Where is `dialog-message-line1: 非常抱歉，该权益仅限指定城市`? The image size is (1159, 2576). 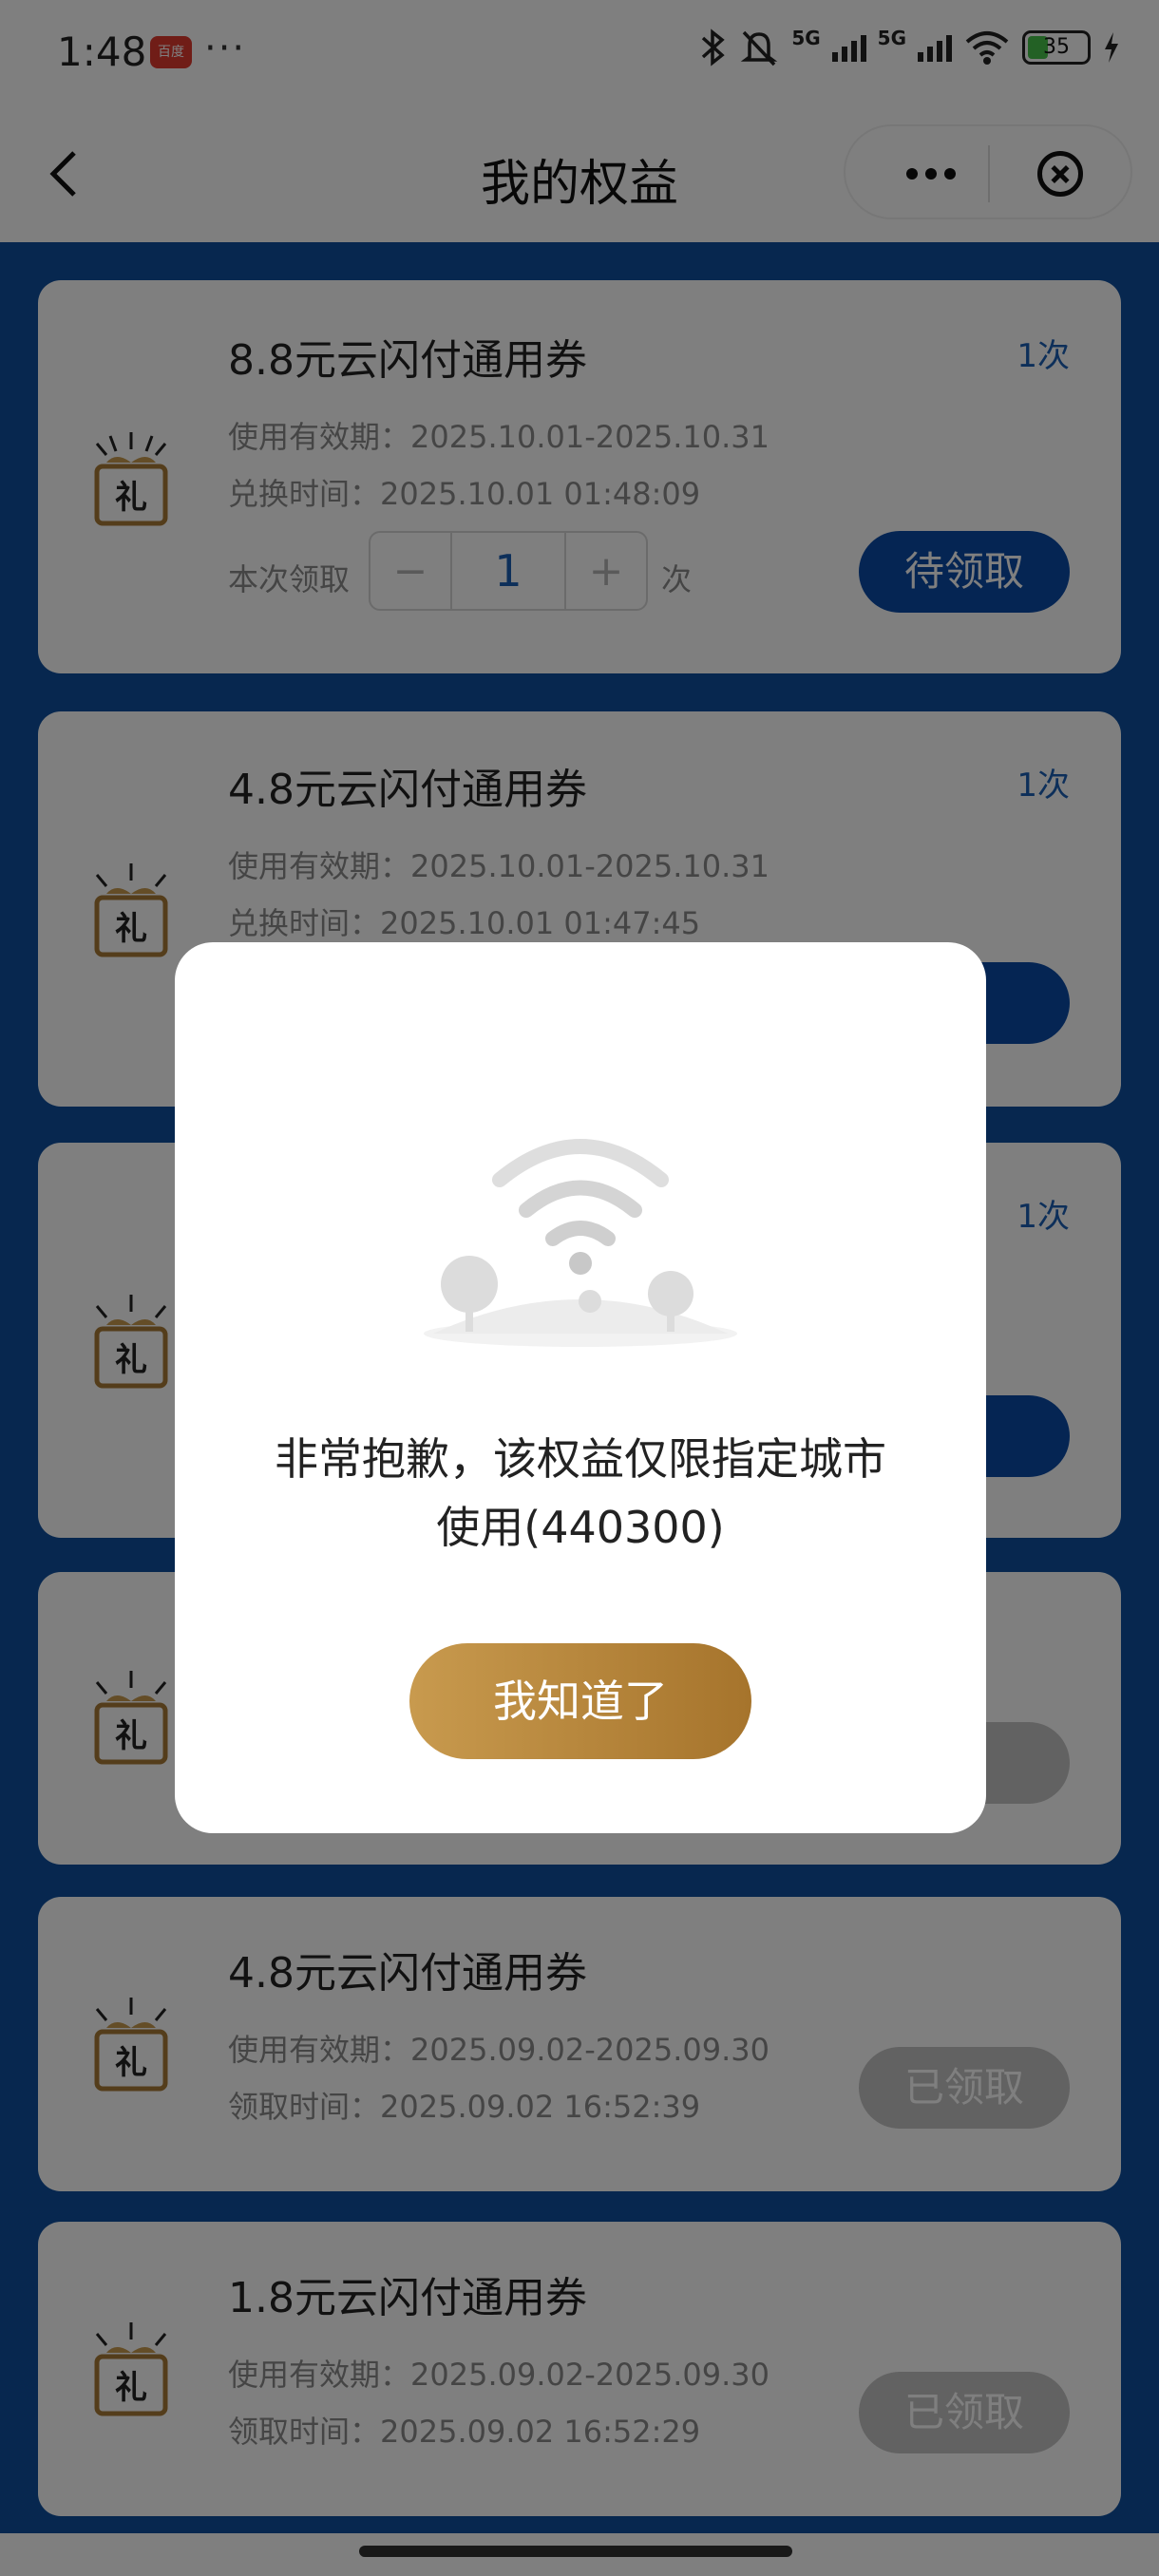 dialog-message-line1: 非常抱歉，该权益仅限指定城市 is located at coordinates (580, 1459).